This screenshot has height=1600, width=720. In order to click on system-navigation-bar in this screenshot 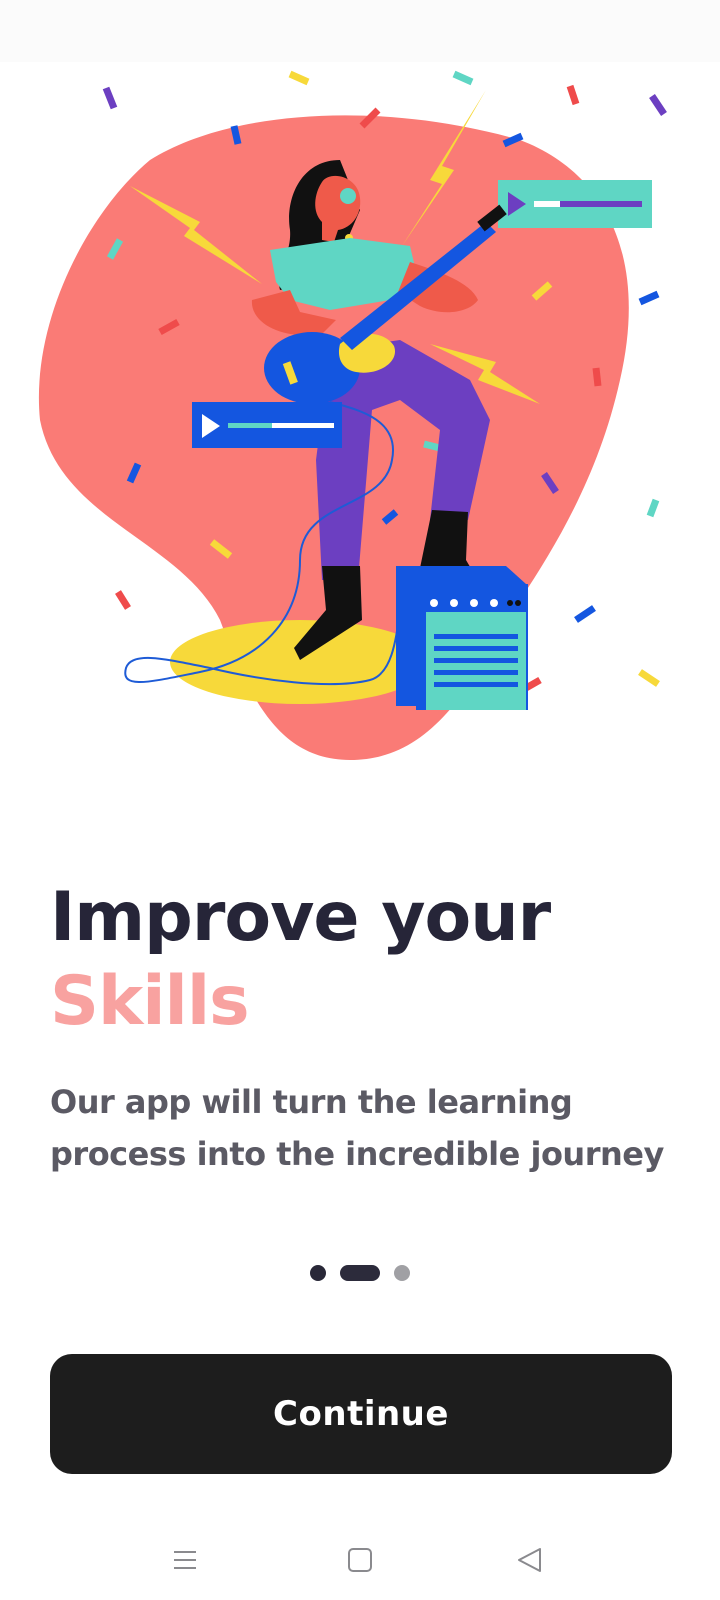, I will do `click(360, 1565)`.